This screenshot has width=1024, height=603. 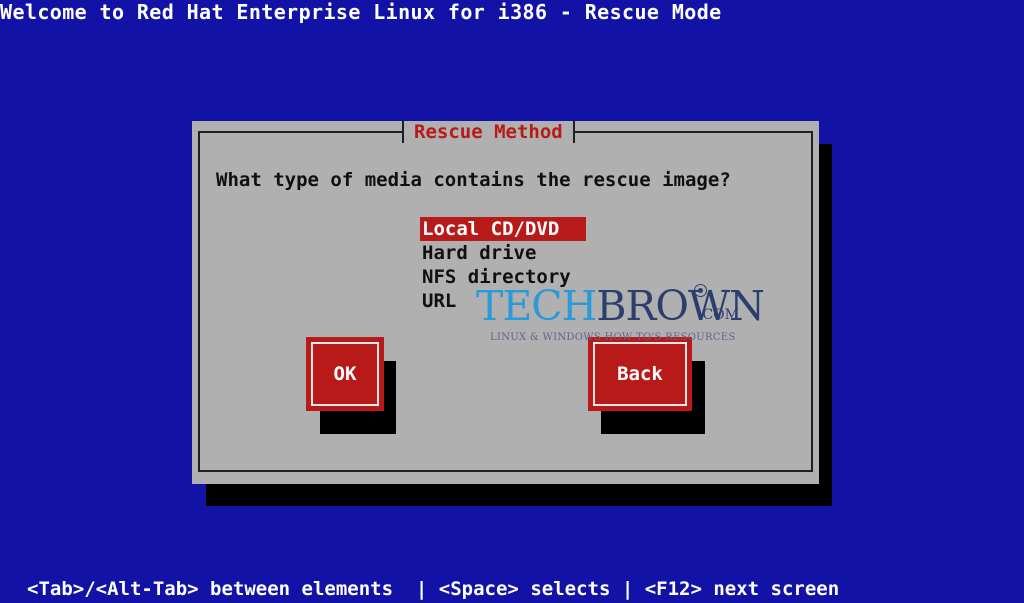 I want to click on option-local-cd-dvd: Local CD/DVD, so click(x=503, y=229).